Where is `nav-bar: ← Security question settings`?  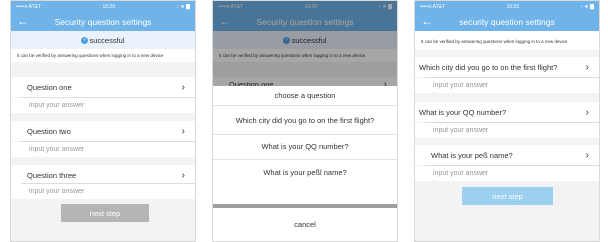 nav-bar: ← Security question settings is located at coordinates (103, 21).